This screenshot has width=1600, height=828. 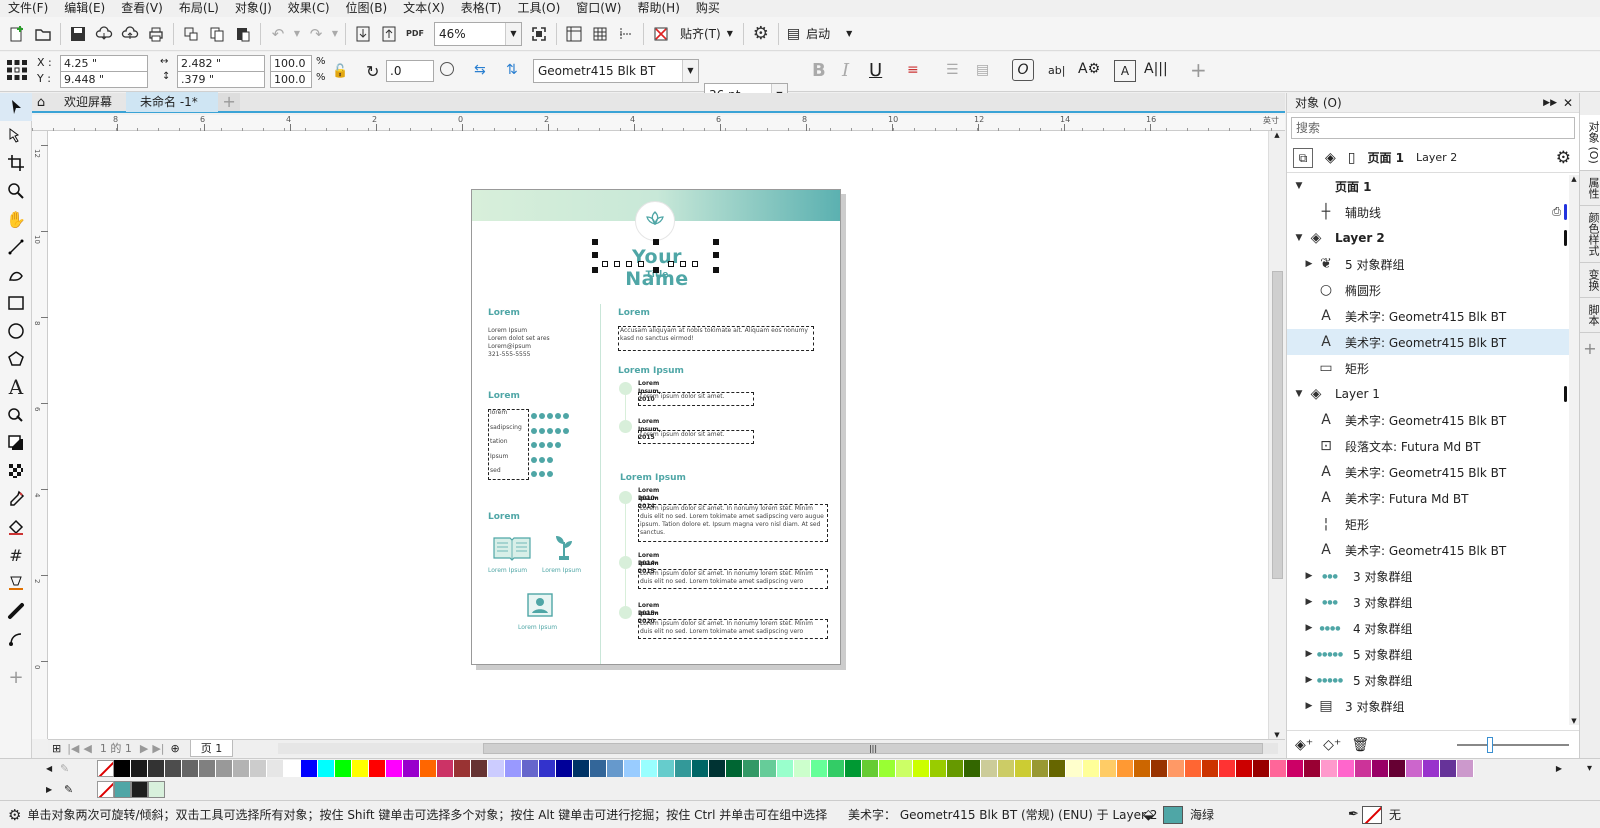 I want to click on object-tree-row: ▭ 矩形, so click(x=1433, y=368).